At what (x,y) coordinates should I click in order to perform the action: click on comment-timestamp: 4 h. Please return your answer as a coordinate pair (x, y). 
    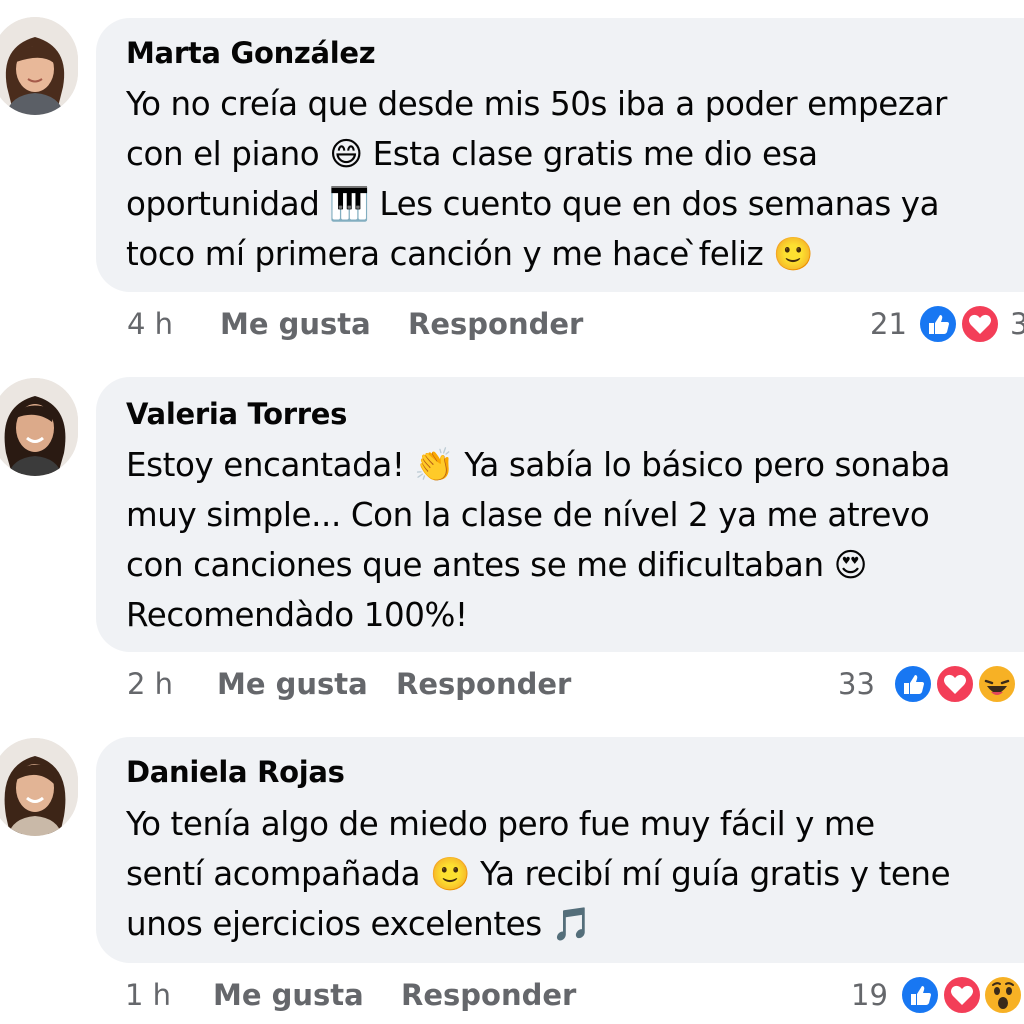
    Looking at the image, I should click on (150, 324).